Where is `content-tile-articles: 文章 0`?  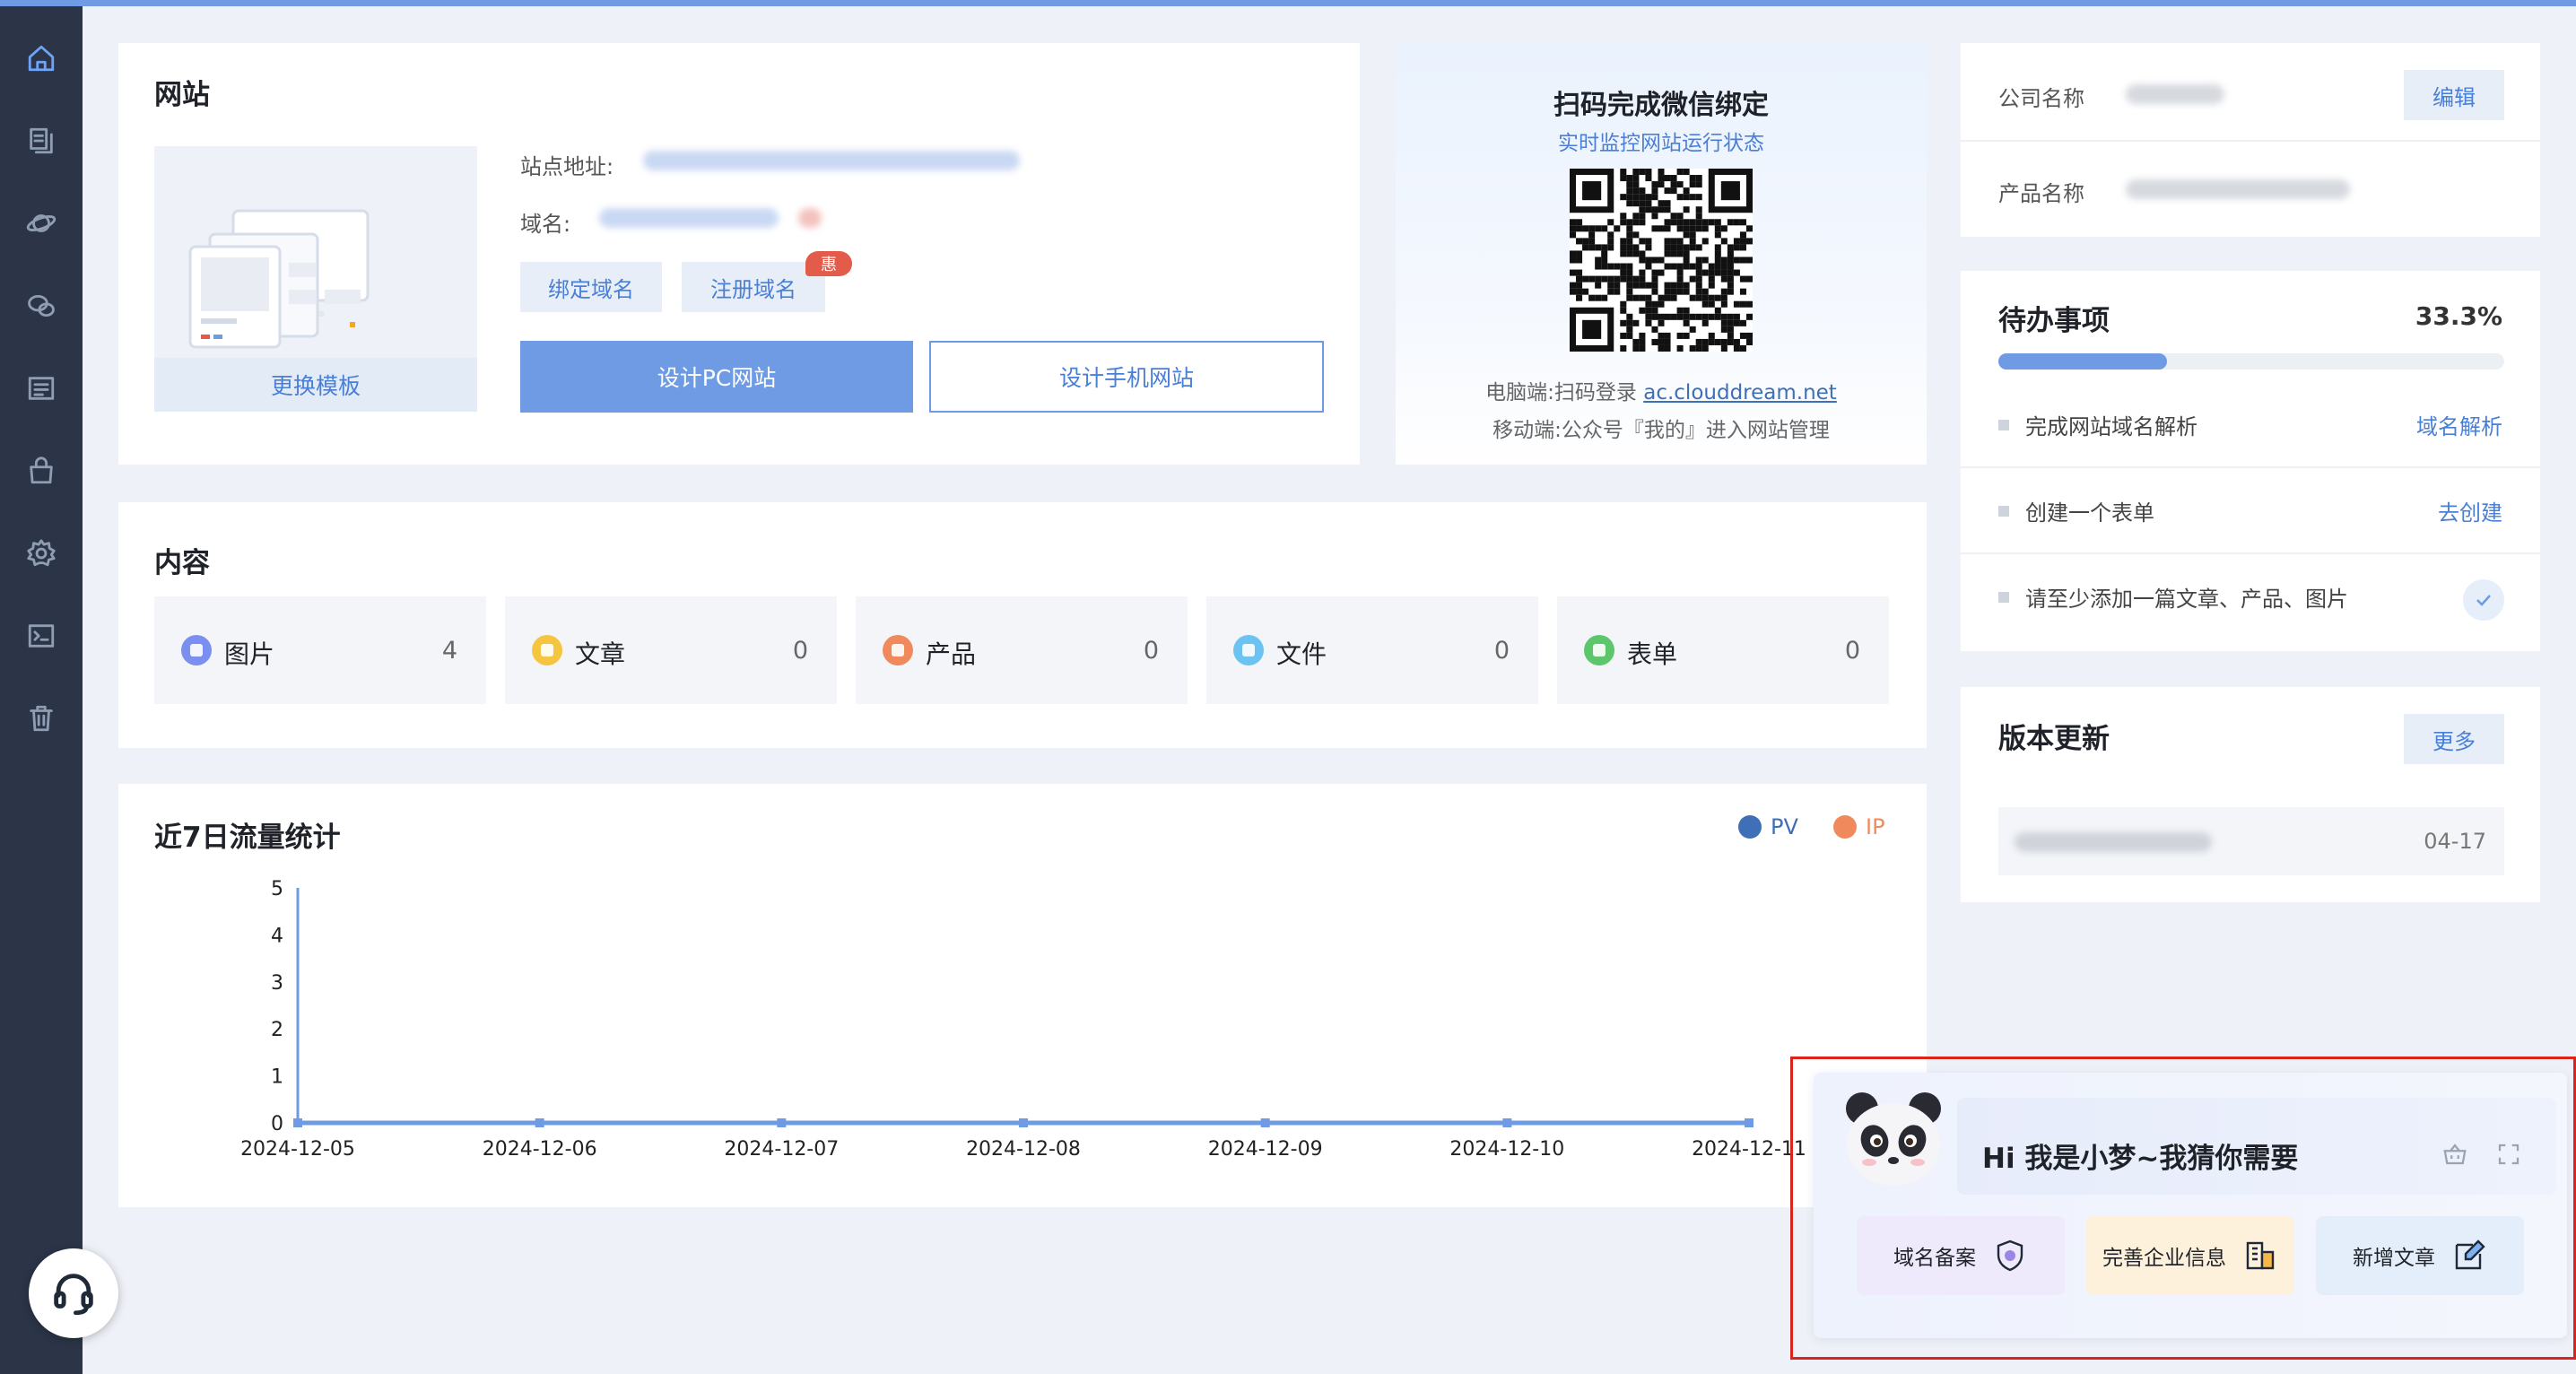
content-tile-articles: 文章 0 is located at coordinates (671, 650).